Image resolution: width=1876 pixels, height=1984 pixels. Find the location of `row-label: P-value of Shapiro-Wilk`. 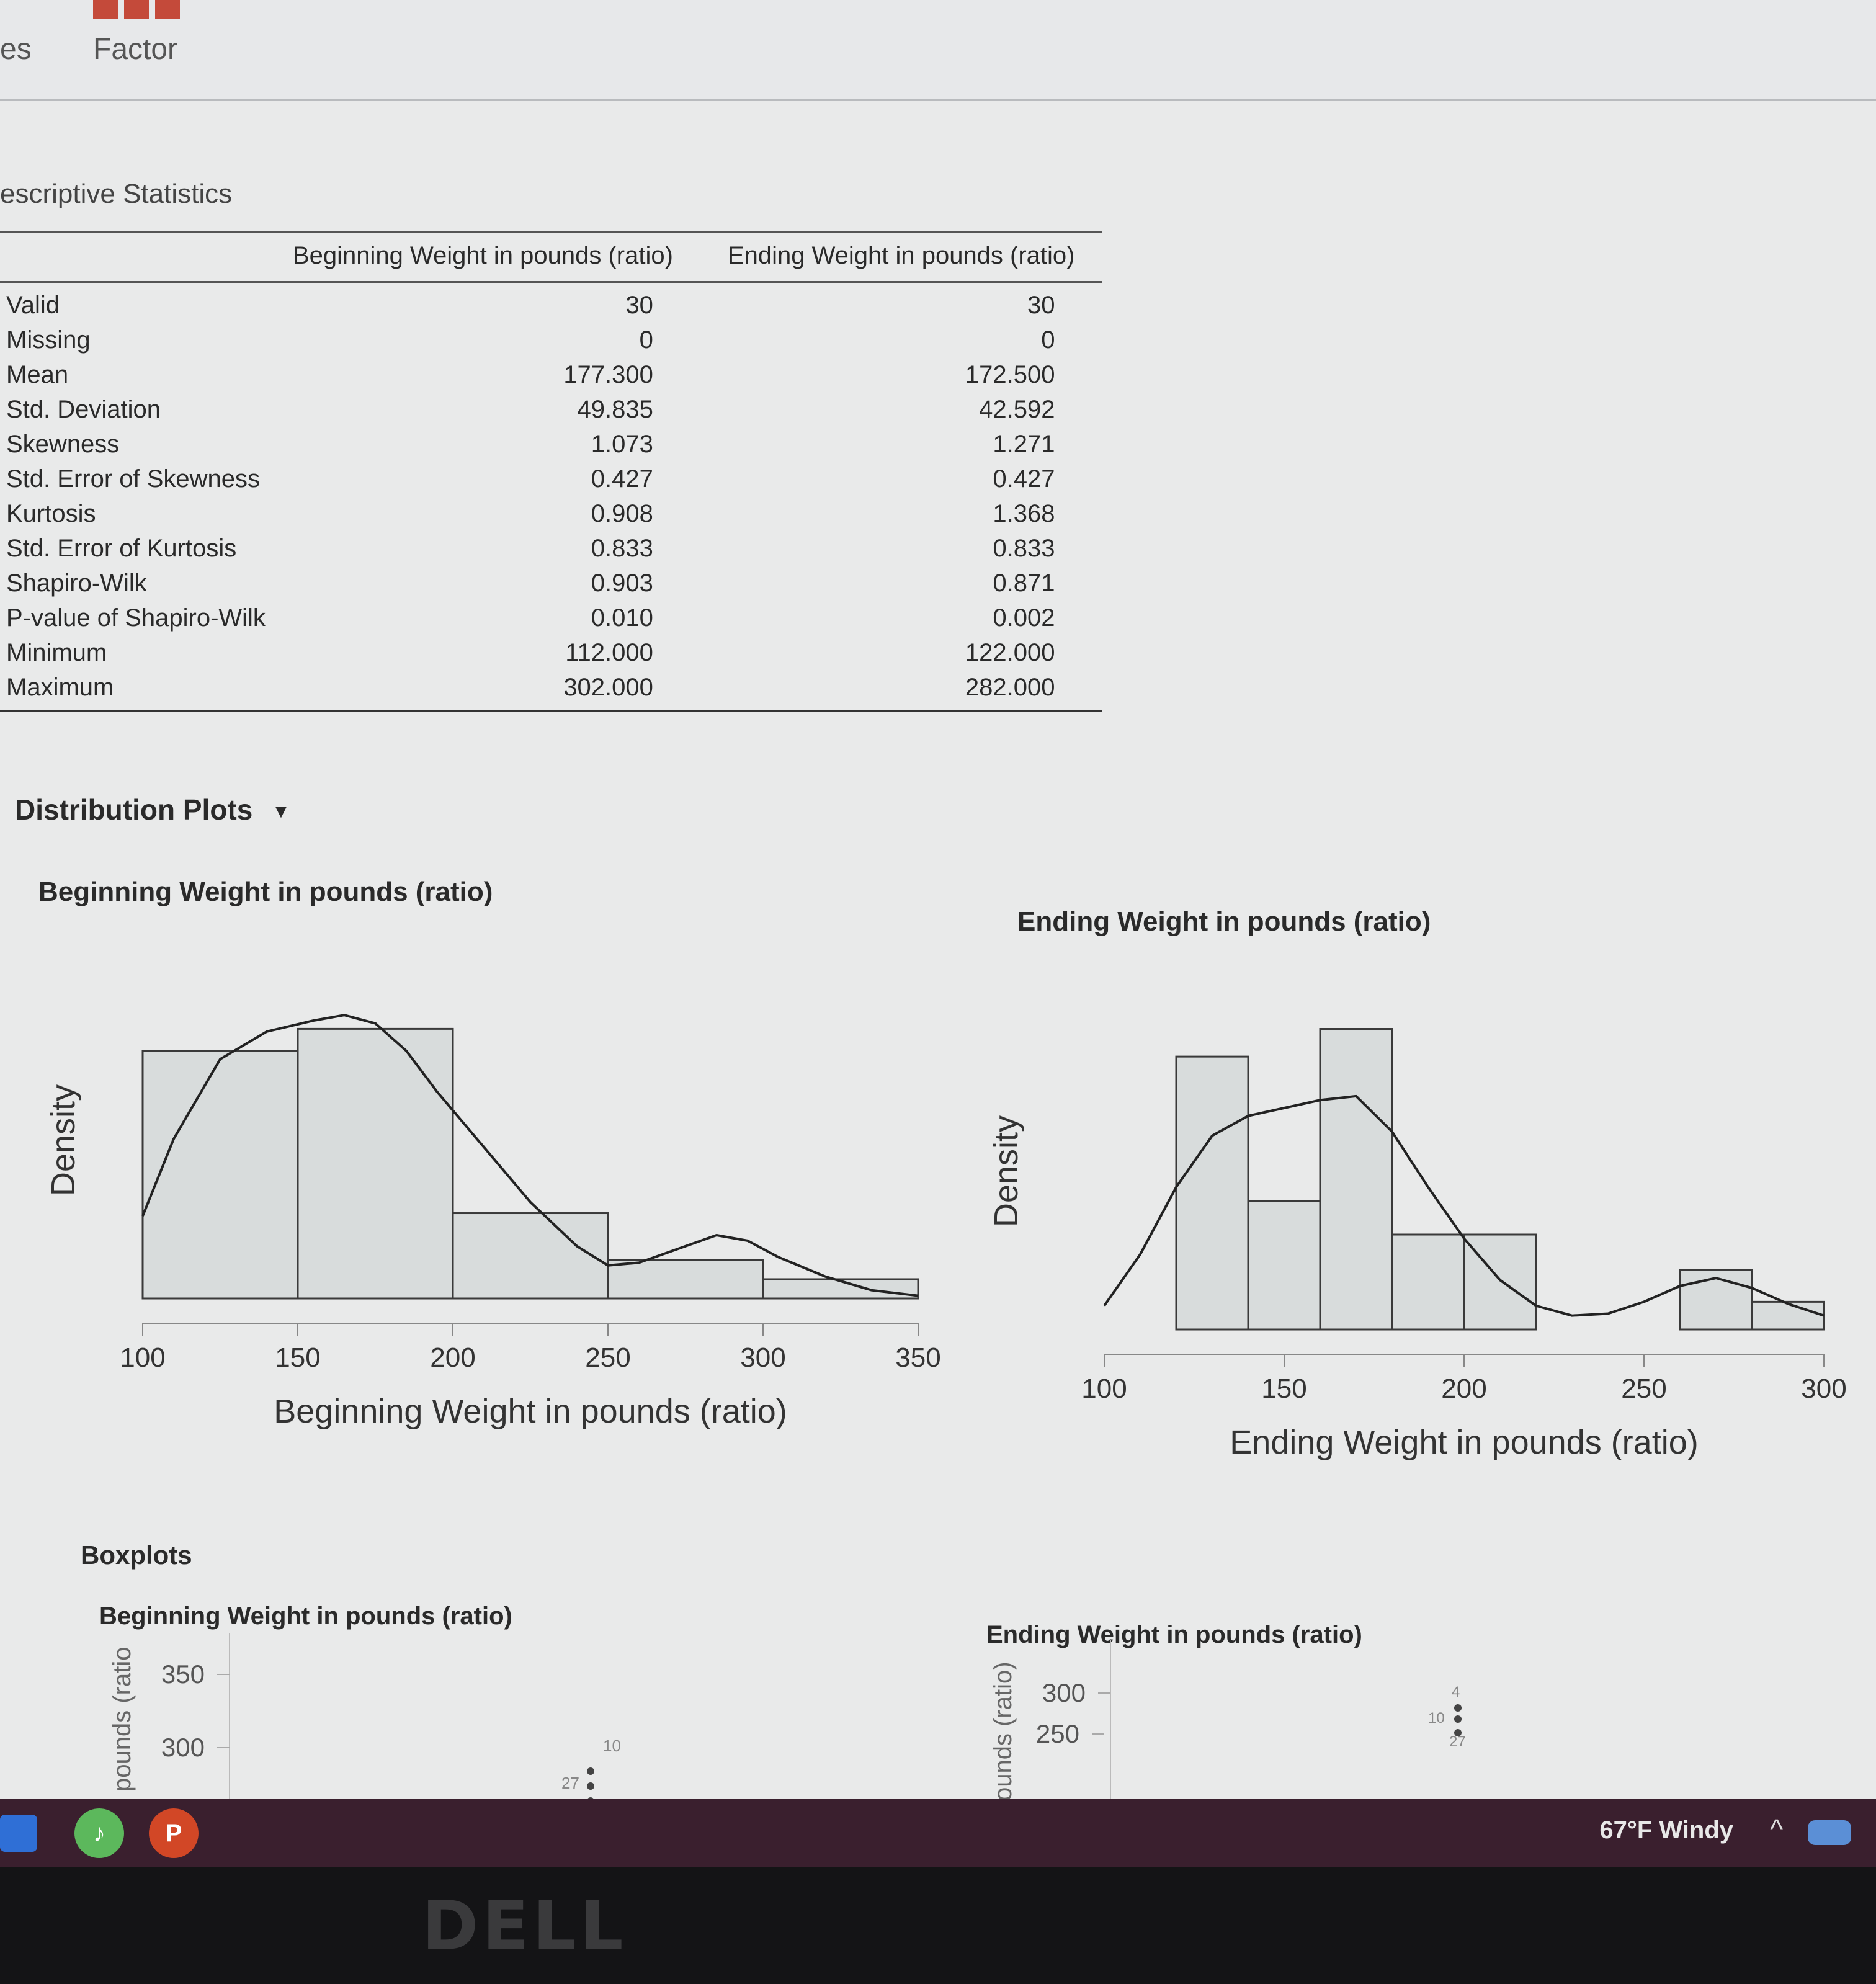

row-label: P-value of Shapiro-Wilk is located at coordinates (136, 618).